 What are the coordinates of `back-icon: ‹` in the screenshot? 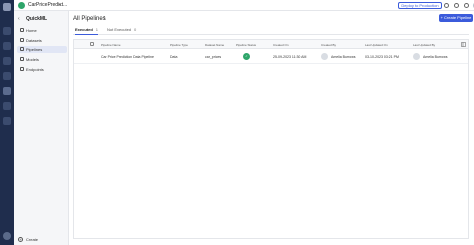 It's located at (19, 19).